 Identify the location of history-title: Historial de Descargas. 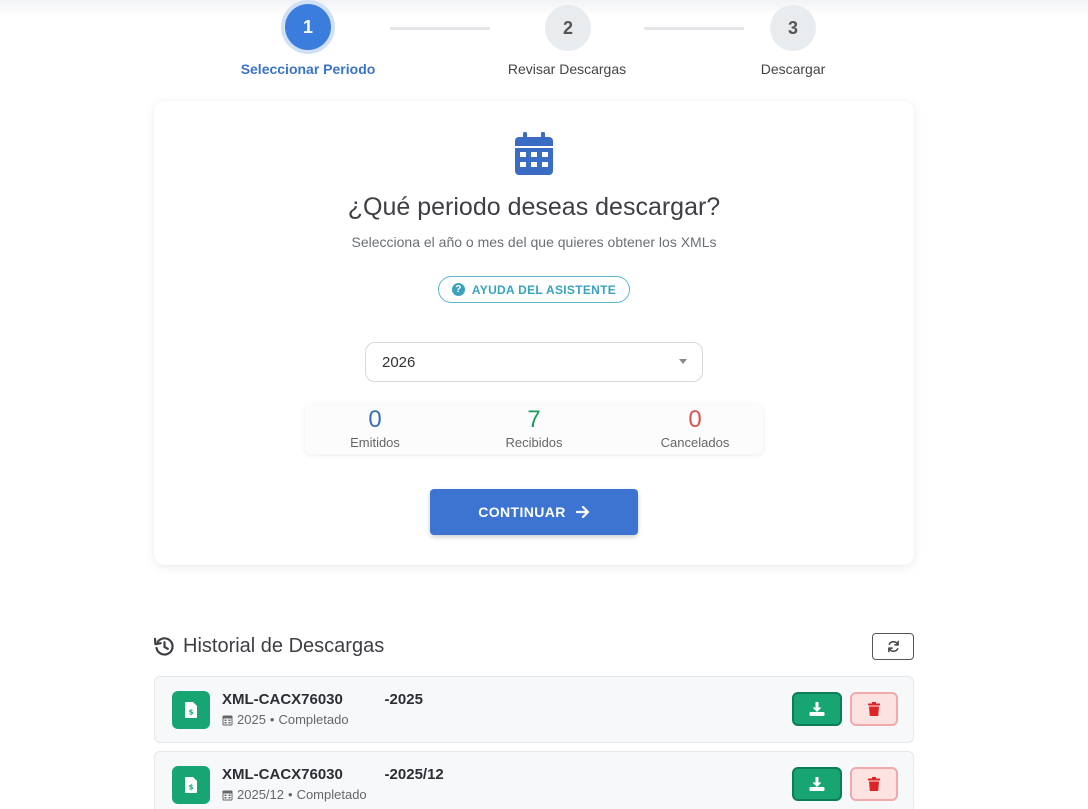
(284, 645).